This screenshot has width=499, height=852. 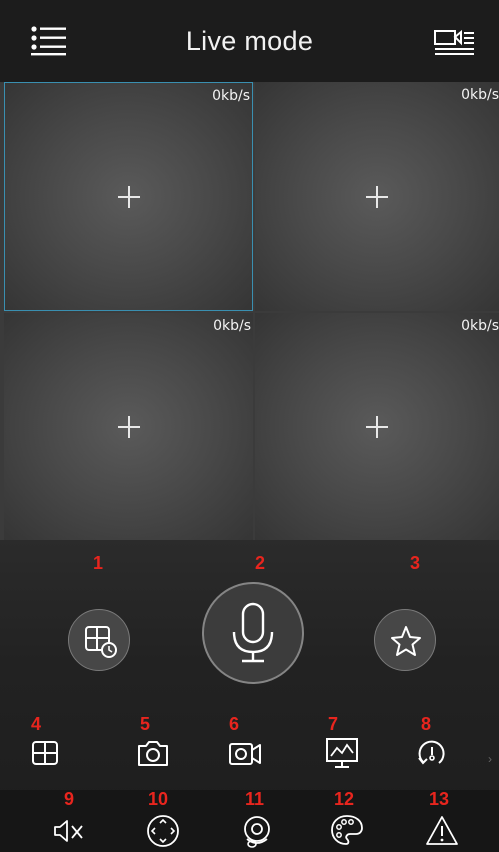 What do you see at coordinates (98, 563) in the screenshot?
I see `marker-1: 1` at bounding box center [98, 563].